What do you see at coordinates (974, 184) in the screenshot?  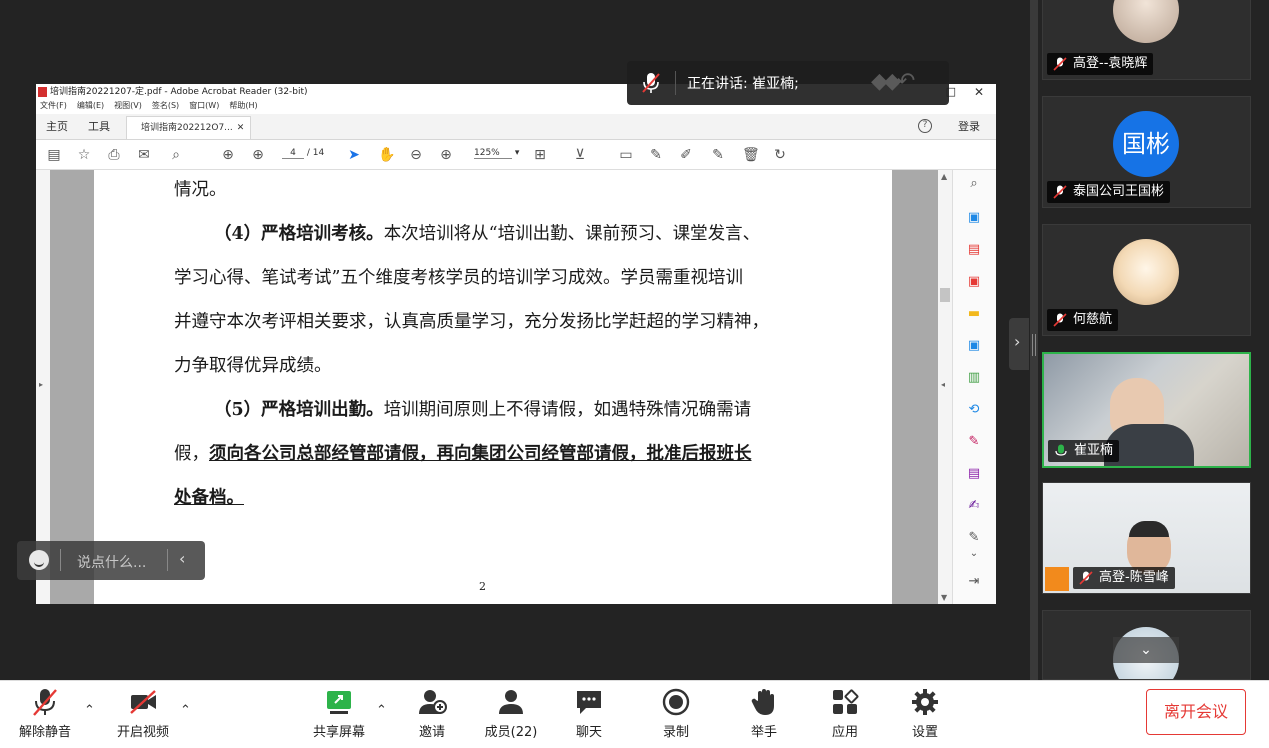 I see `zoom-tool-icon: ⌕` at bounding box center [974, 184].